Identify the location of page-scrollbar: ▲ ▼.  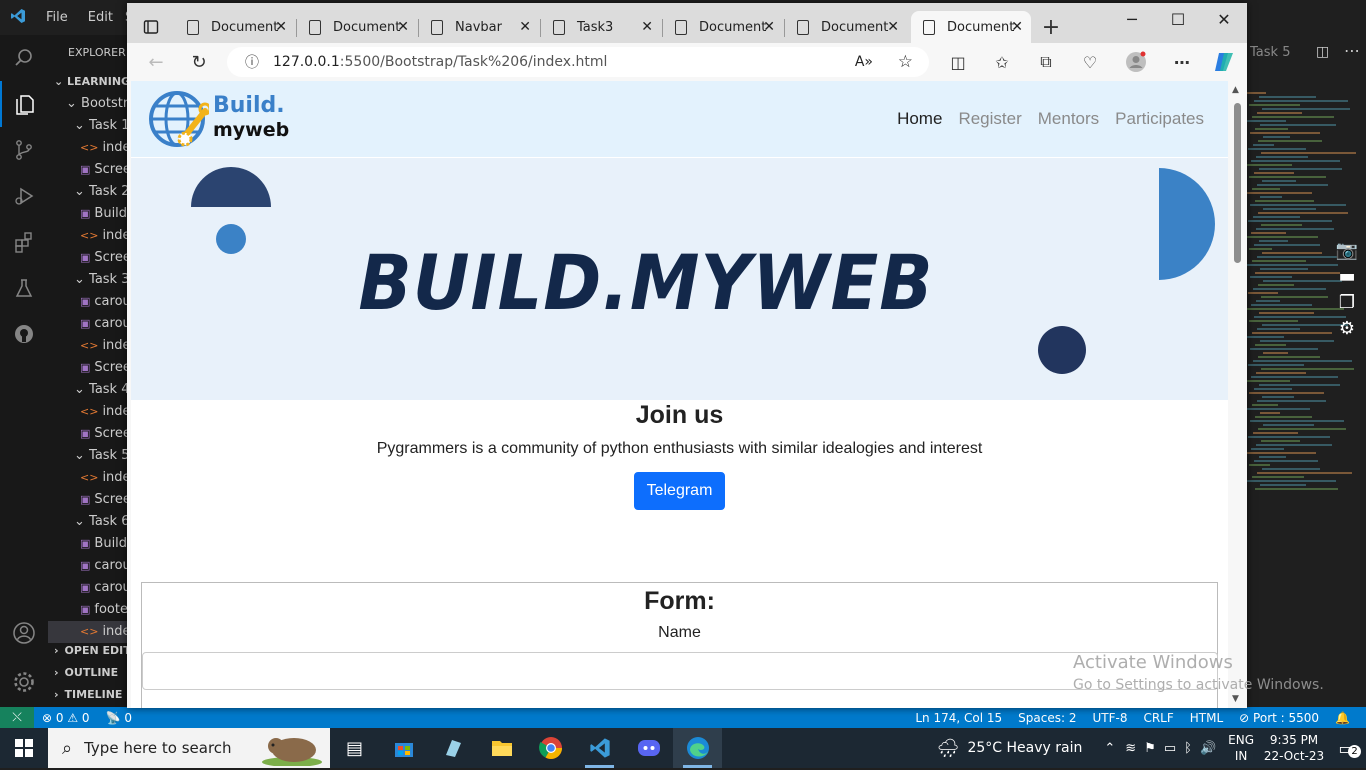
(1237, 394).